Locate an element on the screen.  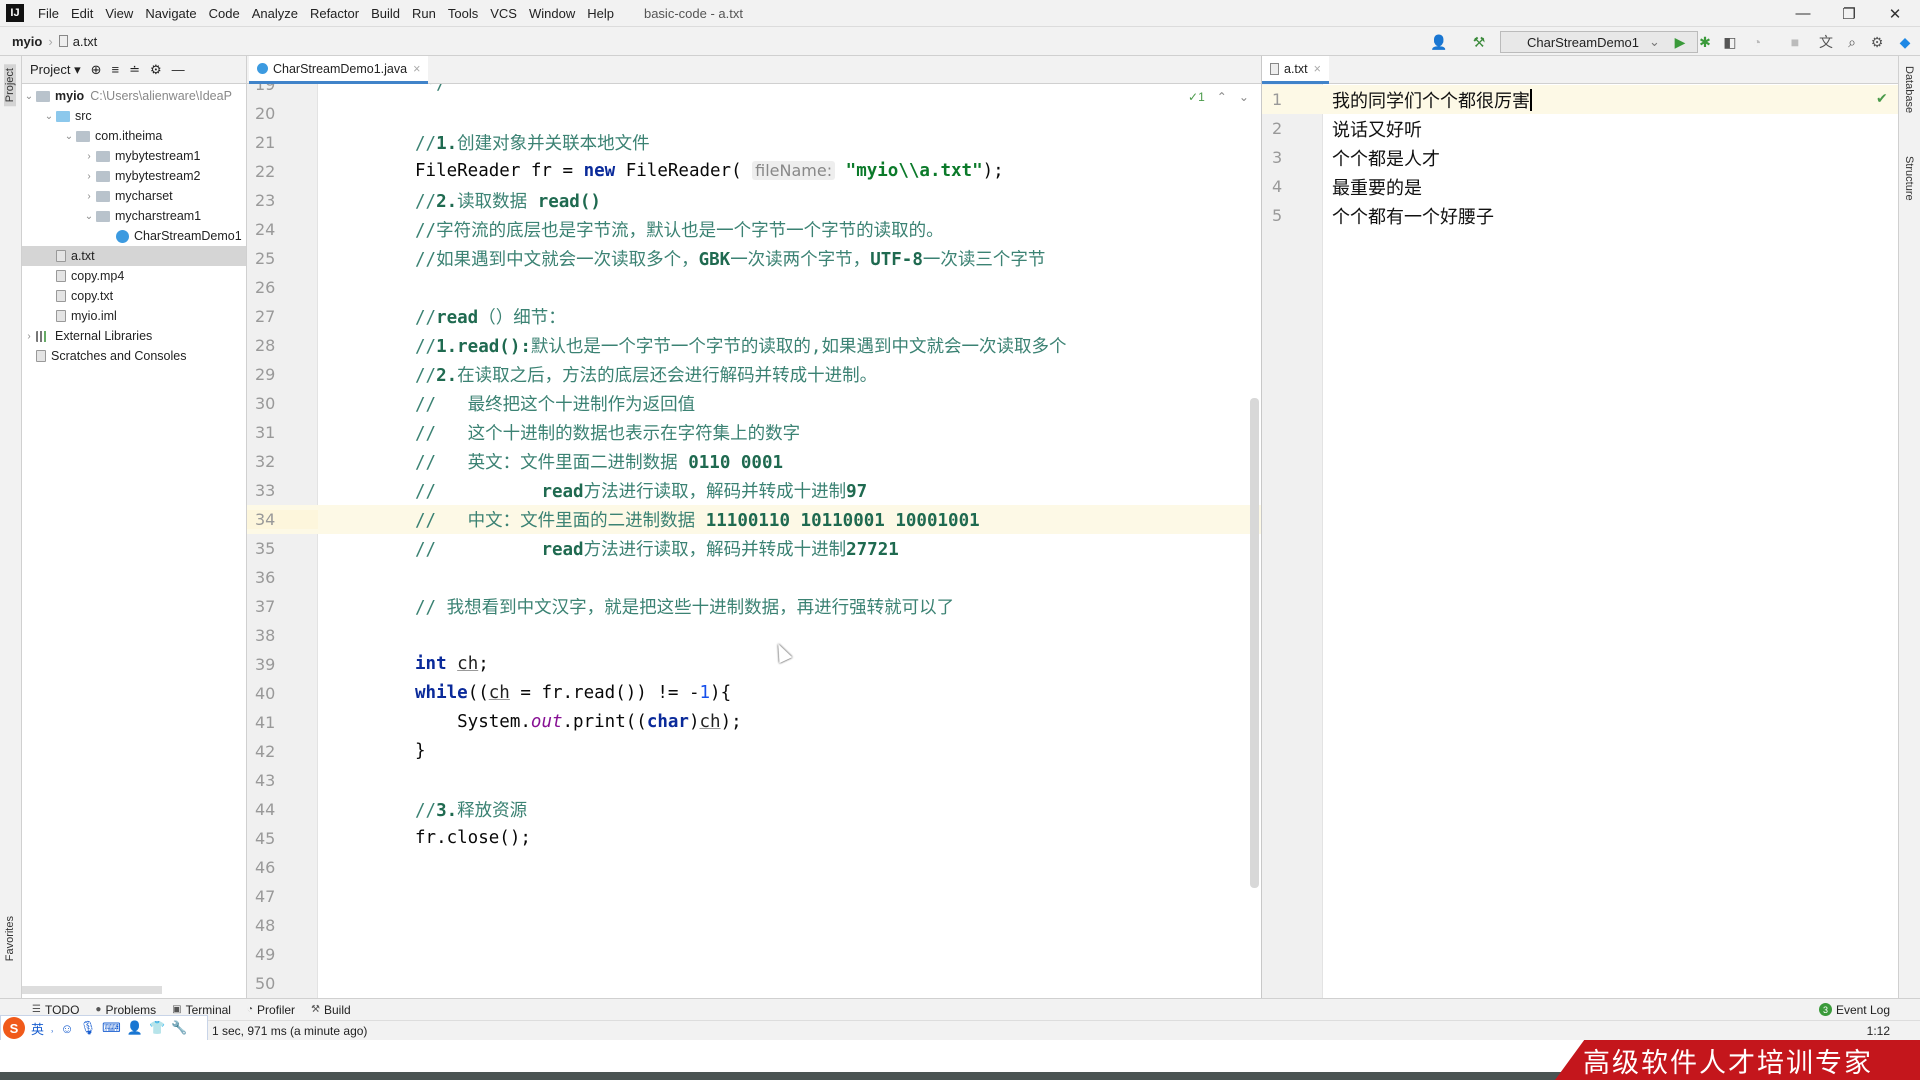
text-line: 2 说话又好听 is located at coordinates (1580, 128).